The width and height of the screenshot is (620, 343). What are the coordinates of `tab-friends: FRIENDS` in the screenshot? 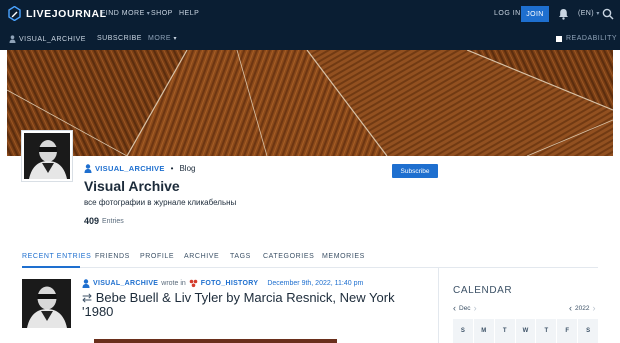 It's located at (112, 256).